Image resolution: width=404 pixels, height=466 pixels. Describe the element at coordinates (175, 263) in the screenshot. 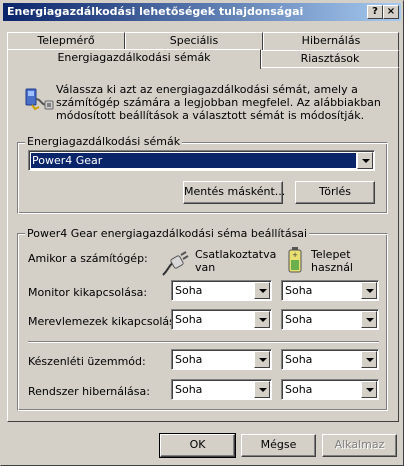

I see `plug-icon` at that location.